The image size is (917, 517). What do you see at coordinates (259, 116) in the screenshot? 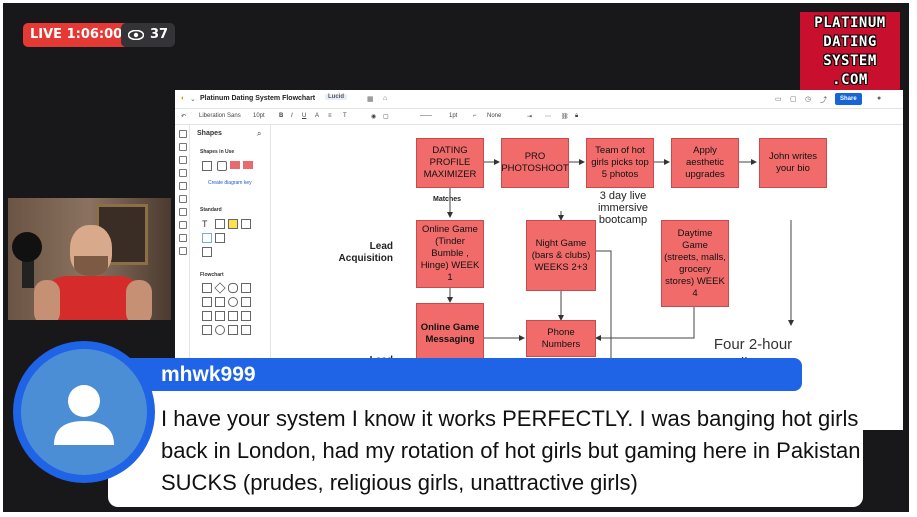
I see `font-size-select: 10pt` at bounding box center [259, 116].